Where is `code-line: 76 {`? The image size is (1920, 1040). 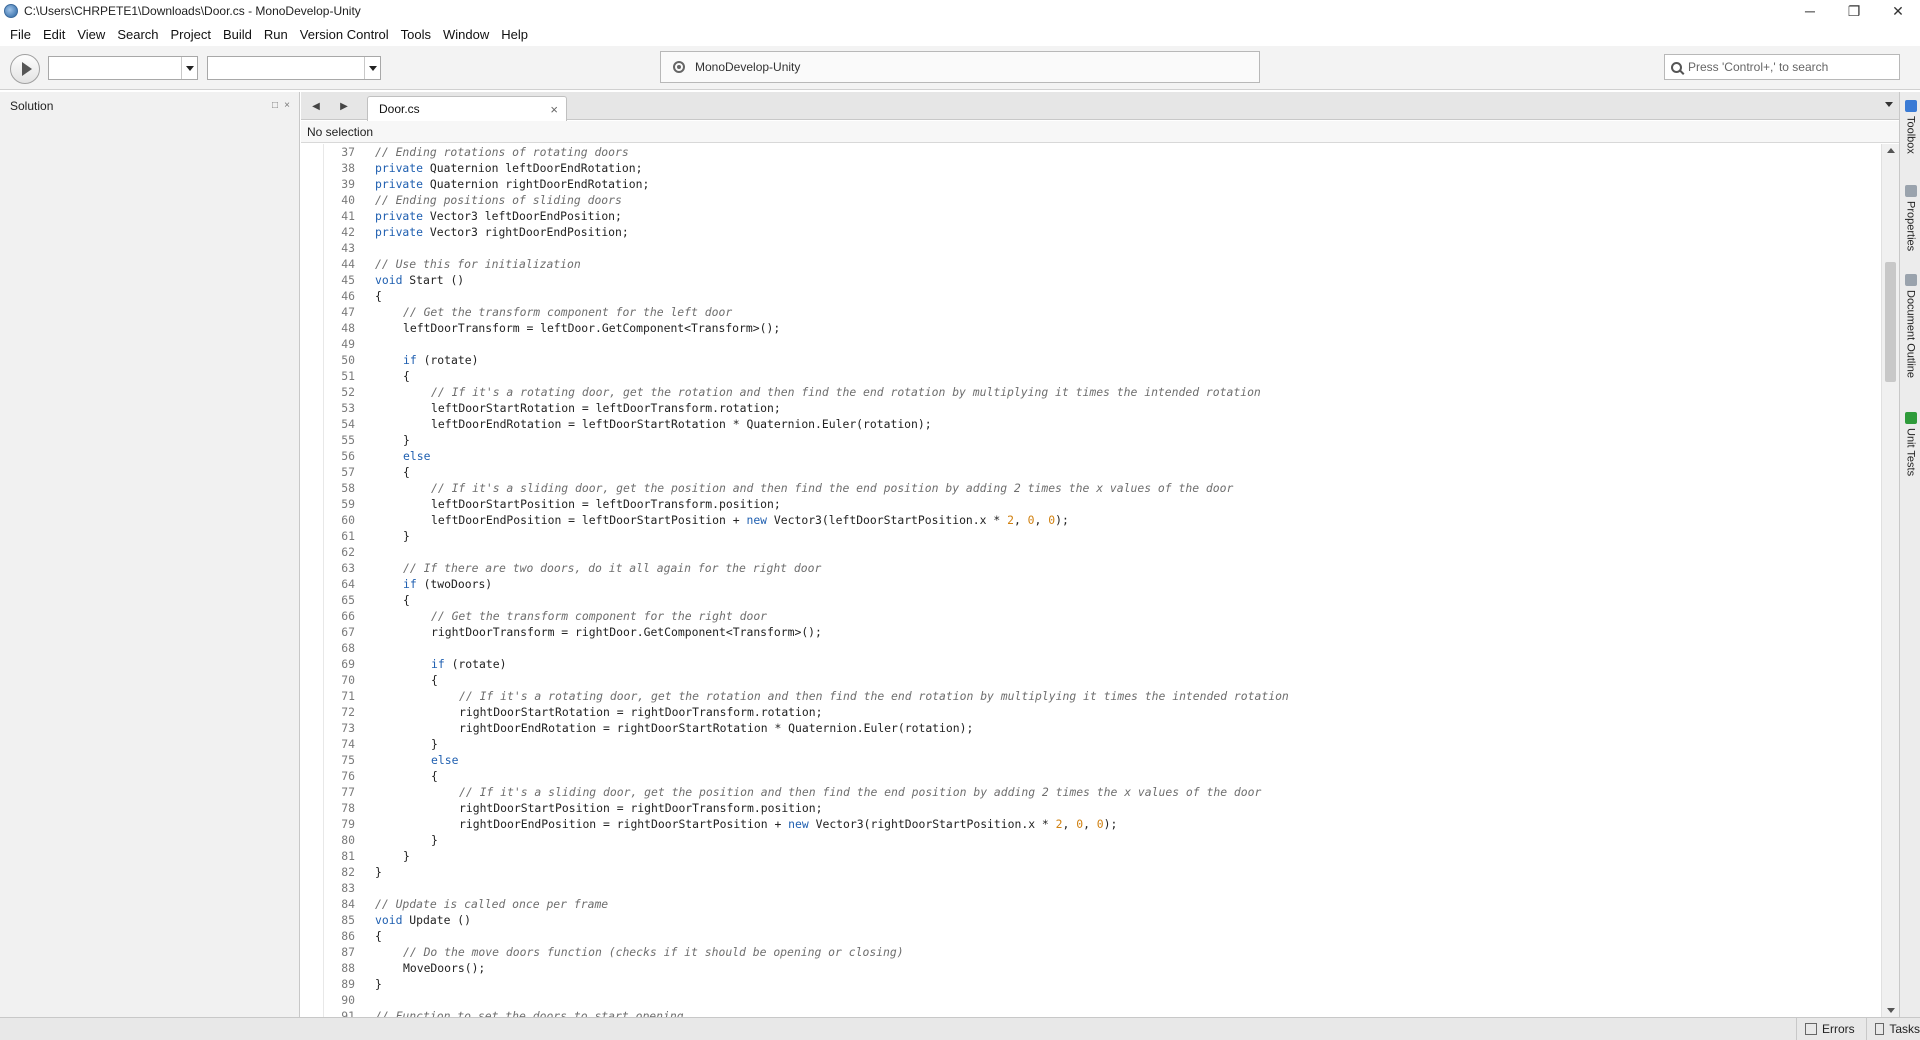
code-line: 76 { is located at coordinates (795, 776).